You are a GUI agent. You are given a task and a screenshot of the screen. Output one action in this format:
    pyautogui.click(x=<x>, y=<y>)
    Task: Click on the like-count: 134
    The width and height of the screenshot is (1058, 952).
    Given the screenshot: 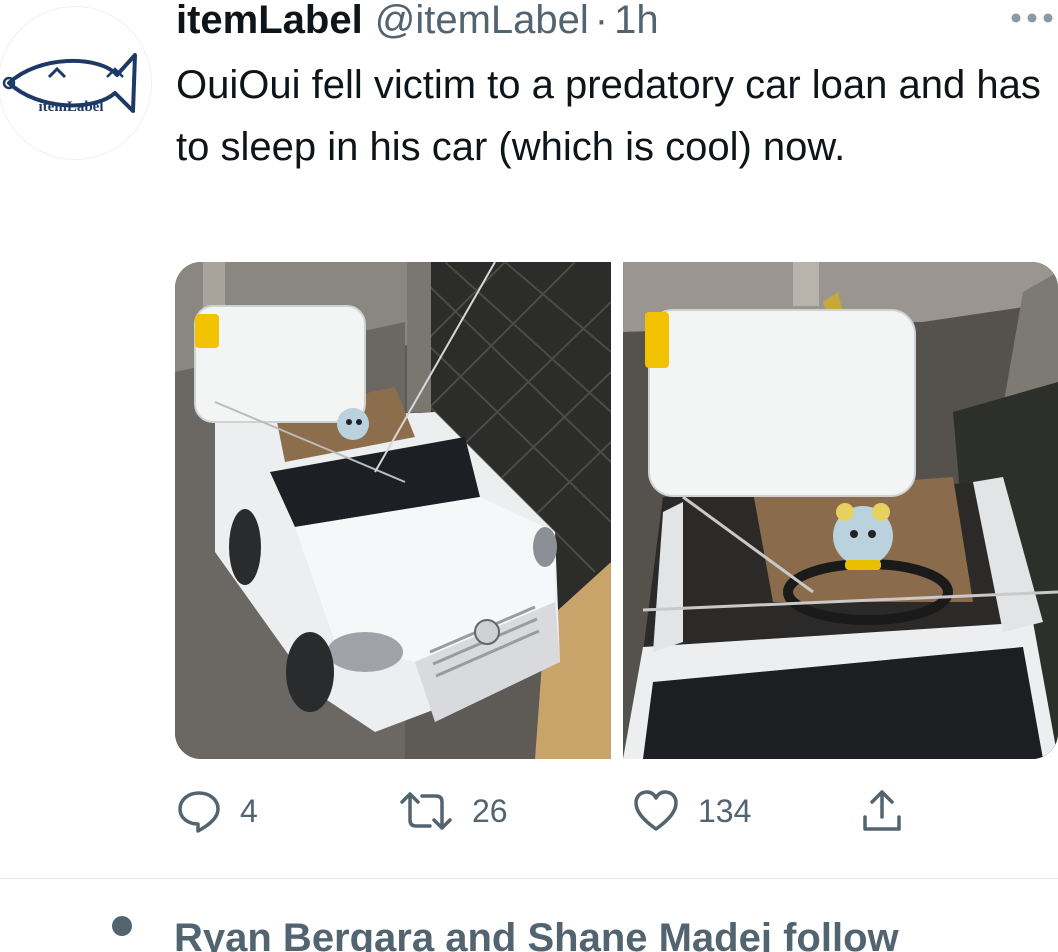 What is the action you would take?
    pyautogui.click(x=725, y=810)
    